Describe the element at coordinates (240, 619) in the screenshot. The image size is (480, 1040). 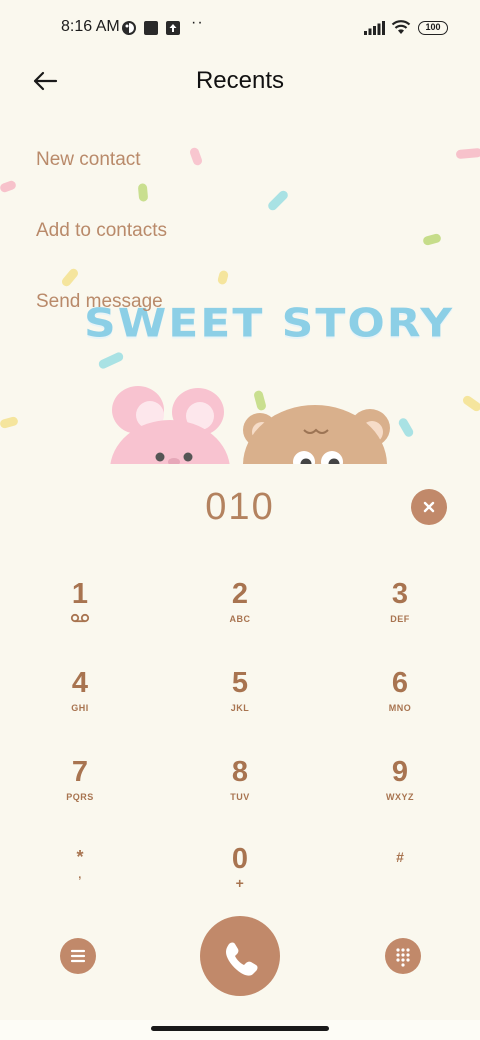
I see `key-letters: ABC` at that location.